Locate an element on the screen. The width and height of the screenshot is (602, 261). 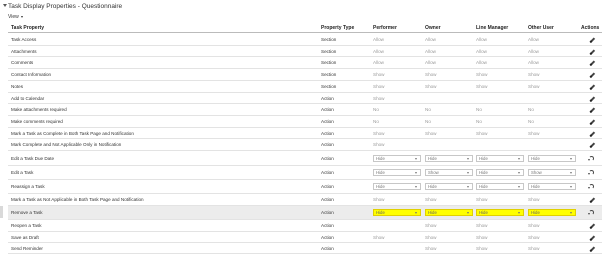
table-row: Reassign a Task Action Hide Hide Hide Hide is located at coordinates (305, 187).